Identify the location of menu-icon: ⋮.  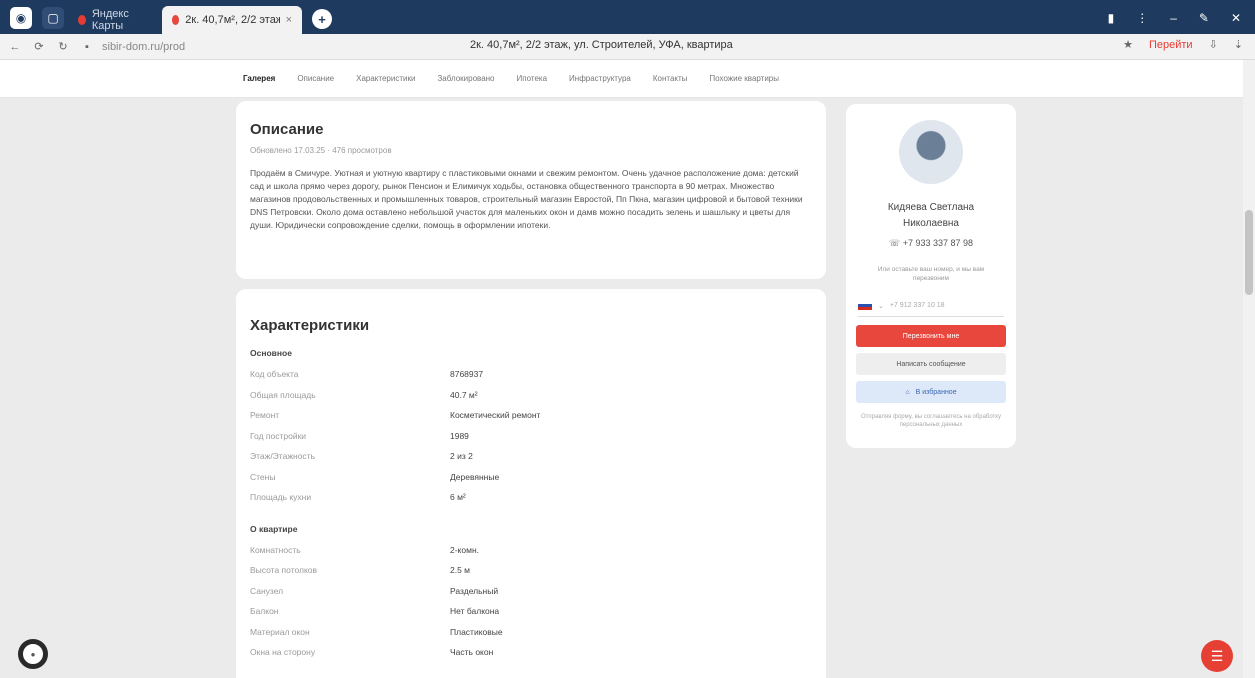
(1142, 18).